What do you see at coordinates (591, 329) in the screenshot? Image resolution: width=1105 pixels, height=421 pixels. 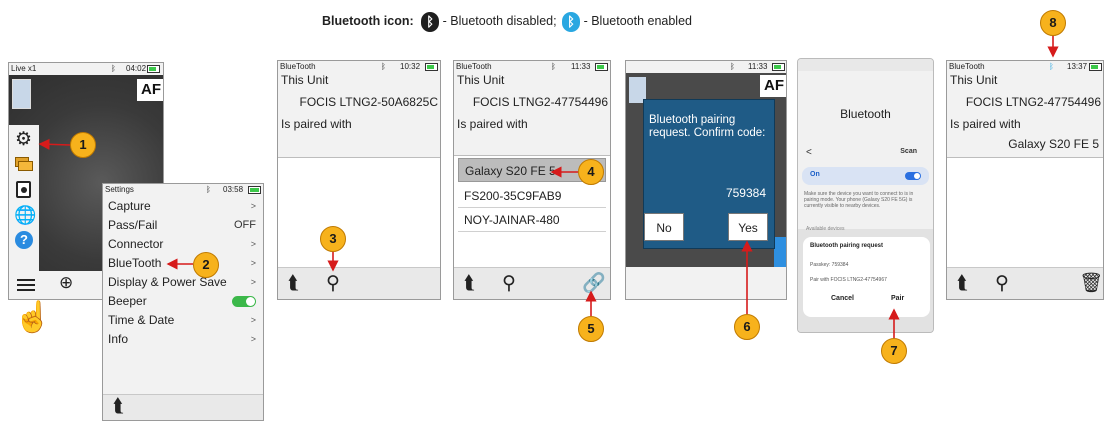 I see `callout-5: 5` at bounding box center [591, 329].